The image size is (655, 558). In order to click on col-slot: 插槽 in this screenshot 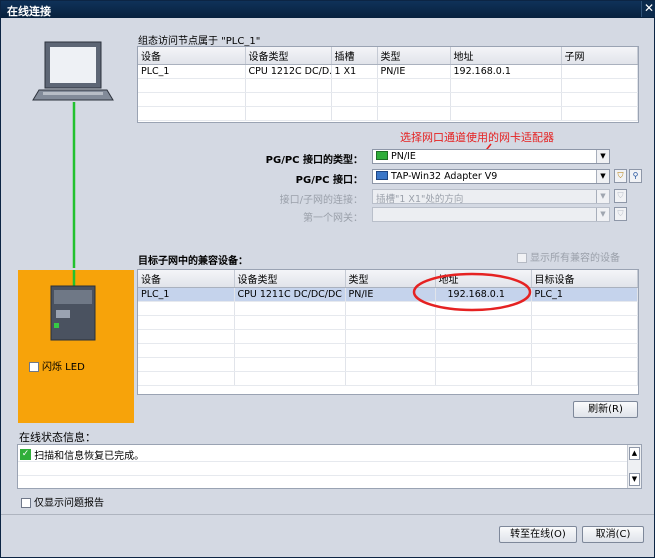, I will do `click(354, 56)`.